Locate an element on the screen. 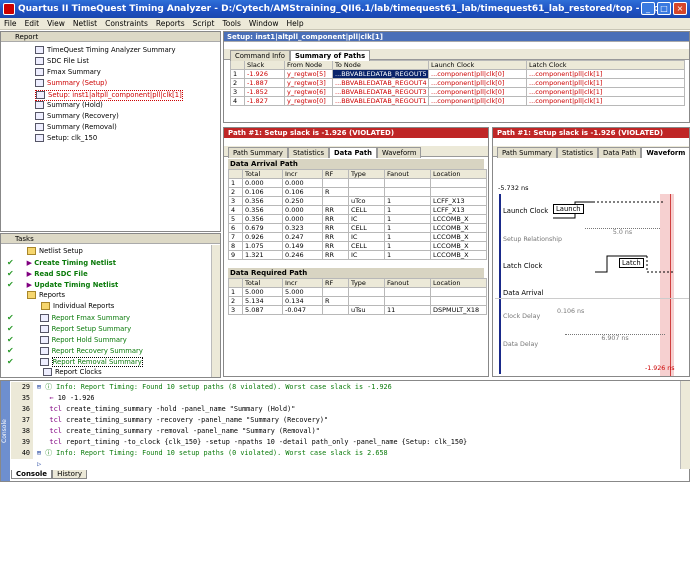  console-input-line: ▷ is located at coordinates (345, 464).